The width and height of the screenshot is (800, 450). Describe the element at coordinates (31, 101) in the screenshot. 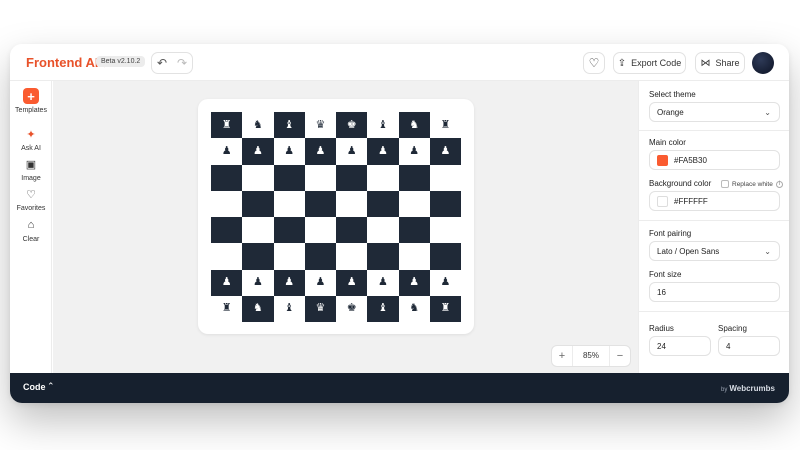

I see `sidebar-item-templates: + Templates` at that location.